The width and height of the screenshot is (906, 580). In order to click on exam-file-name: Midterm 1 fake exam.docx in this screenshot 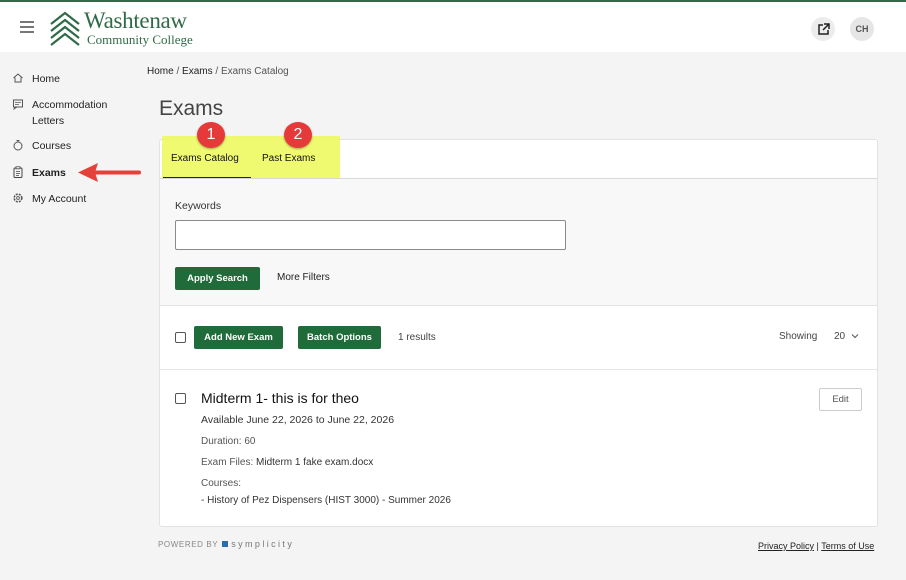, I will do `click(314, 462)`.